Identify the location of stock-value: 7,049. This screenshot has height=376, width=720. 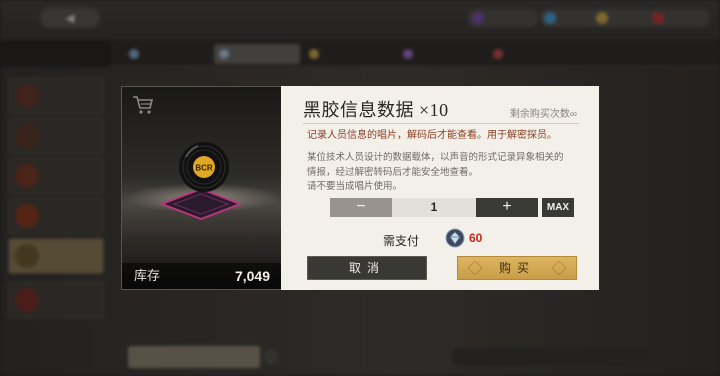
(252, 276).